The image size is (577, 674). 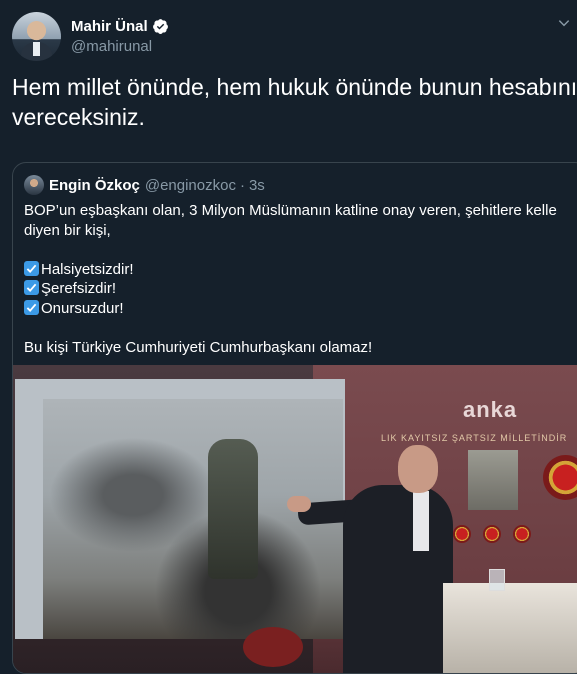 What do you see at coordinates (296, 289) in the screenshot?
I see `checklist-item: Şerefsizdir!` at bounding box center [296, 289].